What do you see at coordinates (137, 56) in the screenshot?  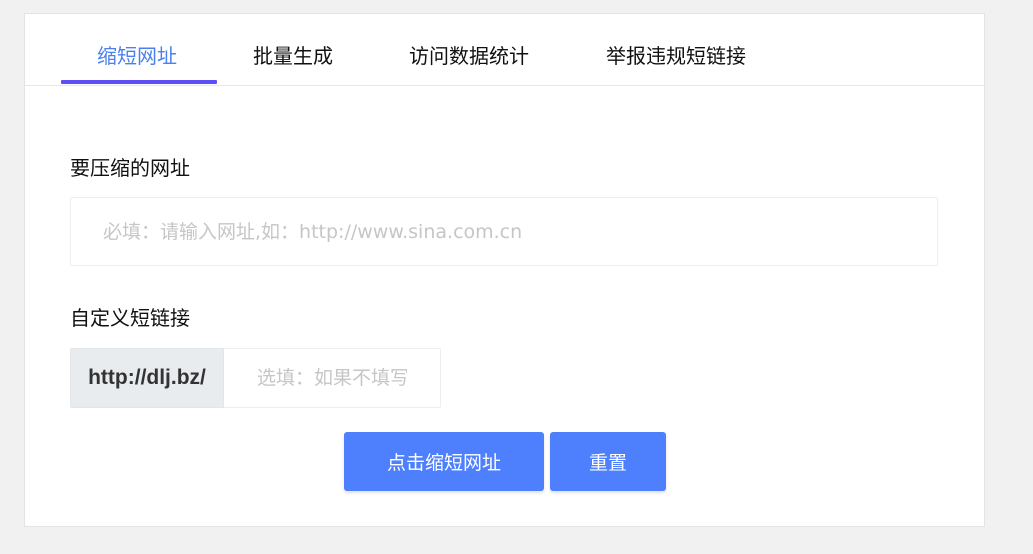 I see `tab-shorten-url: 缩短网址` at bounding box center [137, 56].